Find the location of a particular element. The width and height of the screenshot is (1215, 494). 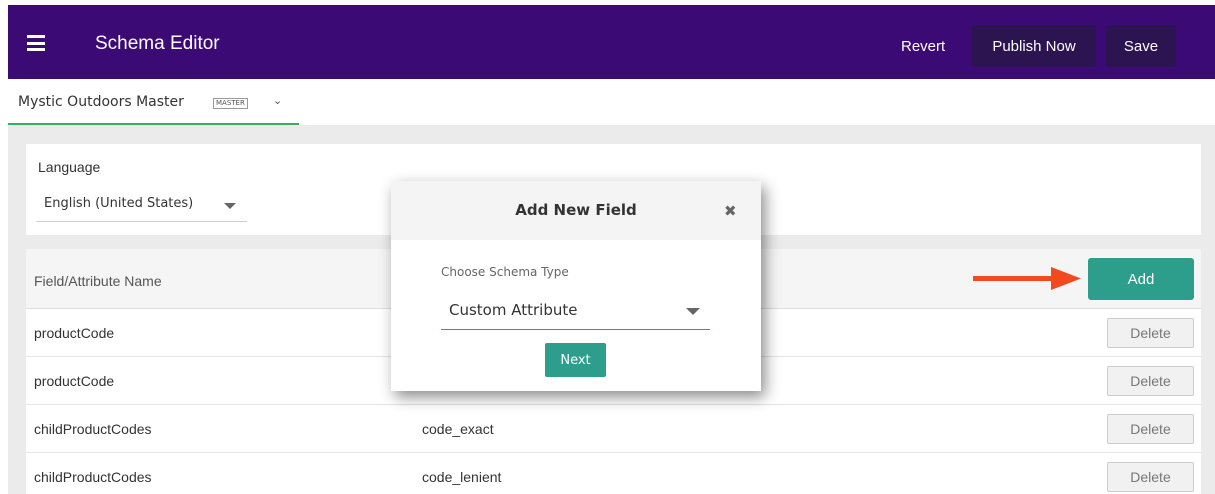

schema-type-value: Custom Attribute is located at coordinates (513, 310).